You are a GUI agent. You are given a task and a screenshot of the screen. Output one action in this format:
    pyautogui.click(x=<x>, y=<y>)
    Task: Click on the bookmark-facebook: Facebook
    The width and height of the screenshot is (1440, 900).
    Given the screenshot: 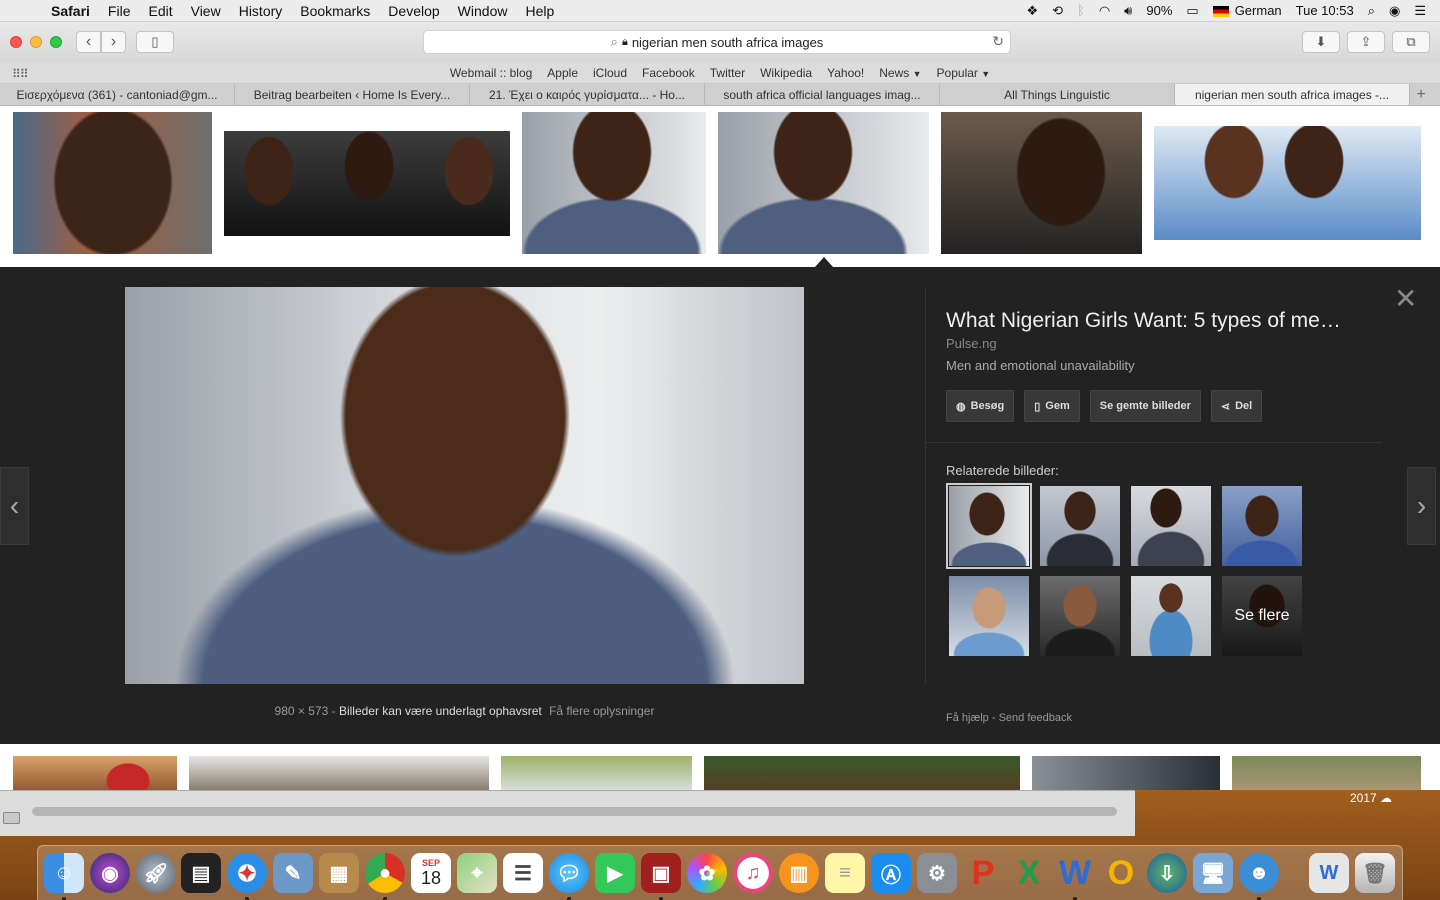 What is the action you would take?
    pyautogui.click(x=669, y=73)
    